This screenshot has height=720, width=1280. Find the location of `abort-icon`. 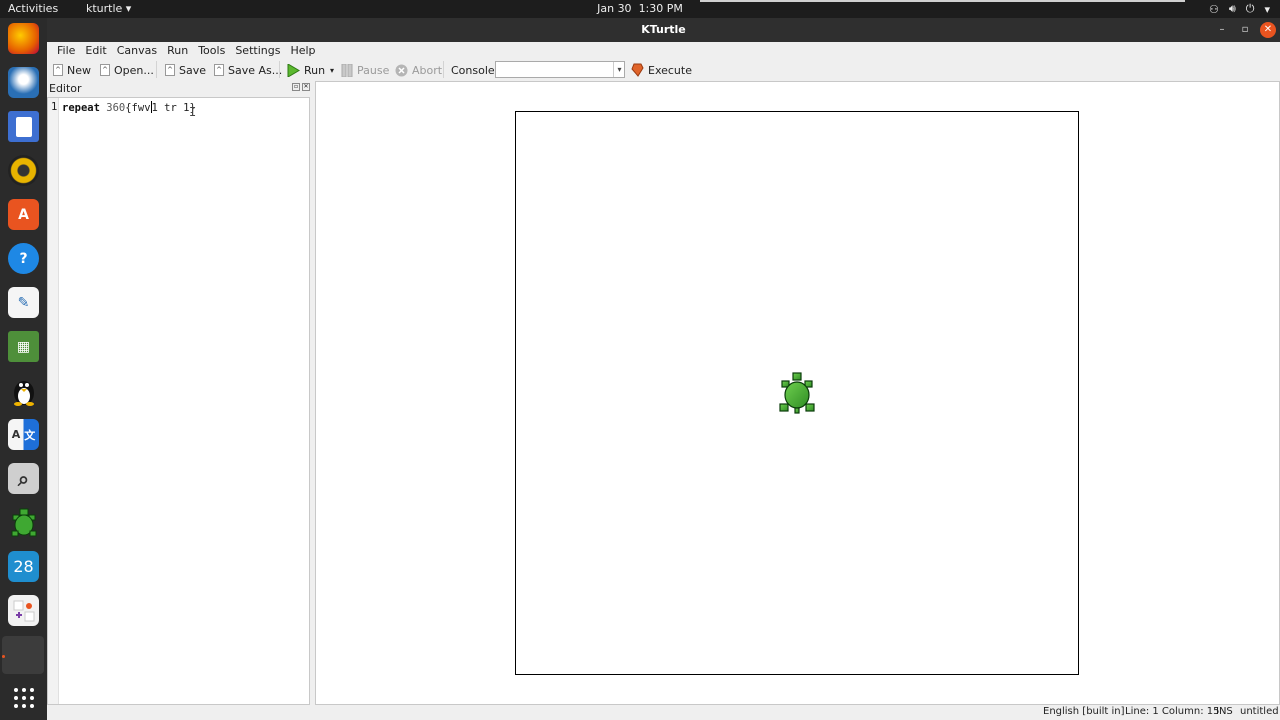

abort-icon is located at coordinates (401, 70).